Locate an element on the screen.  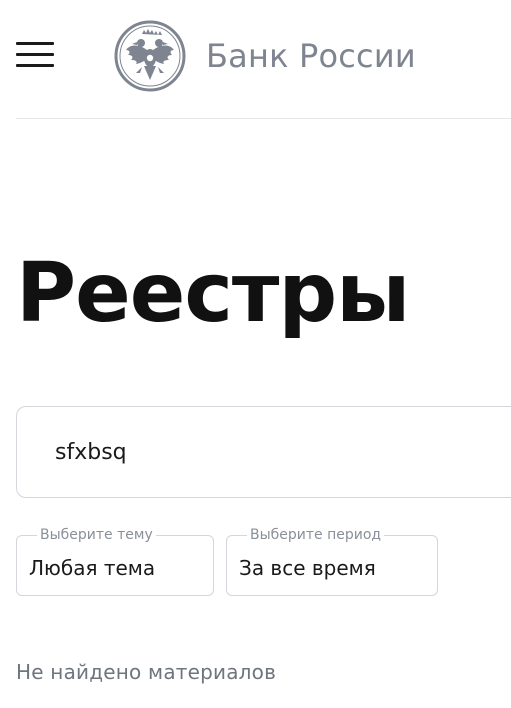
search-box is located at coordinates (263, 452).